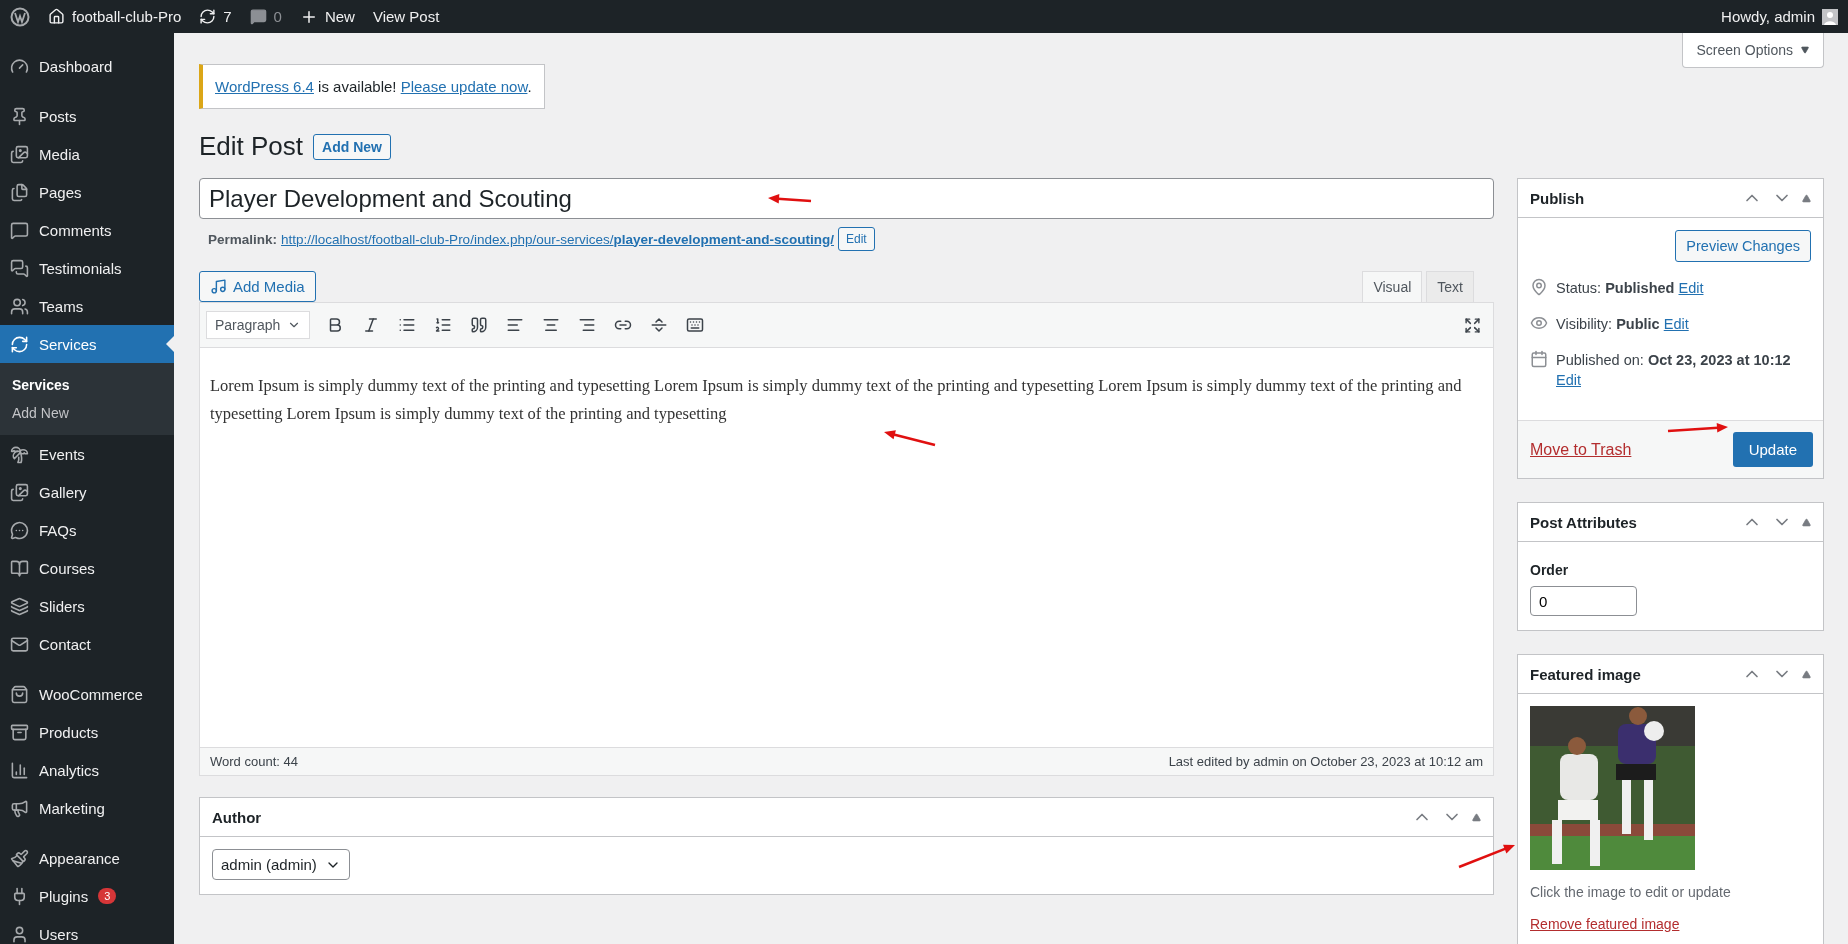 The height and width of the screenshot is (944, 1848). Describe the element at coordinates (87, 230) in the screenshot. I see `sidebar-item: Comments` at that location.